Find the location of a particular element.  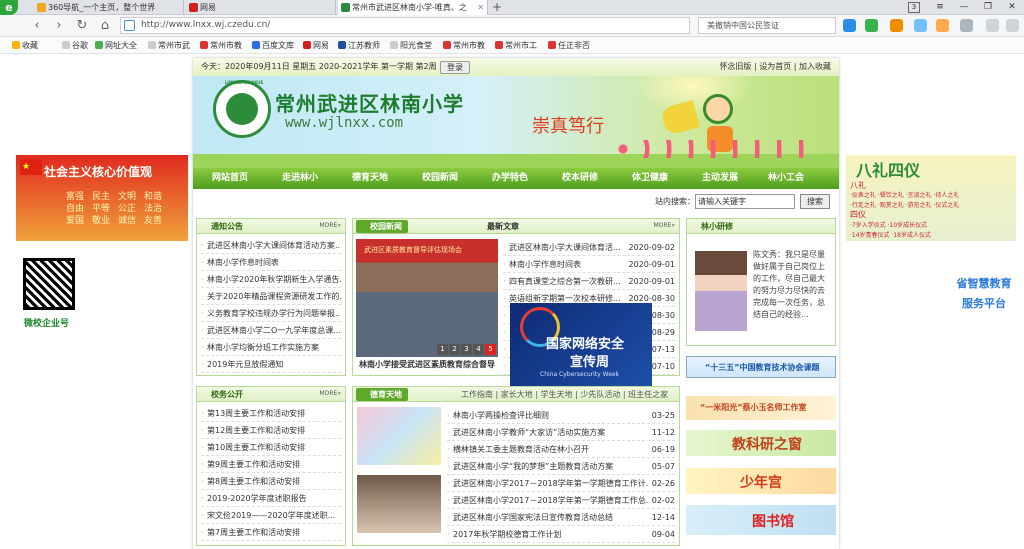

nav-union: 林小工会 is located at coordinates (786, 178).